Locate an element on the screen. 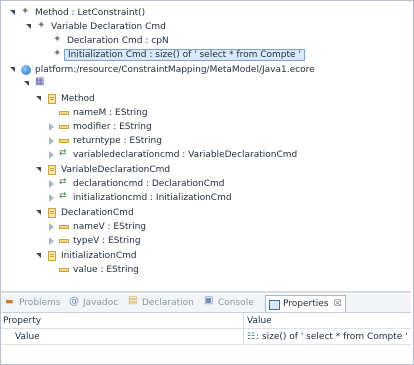  tree-item-label: initializationcmd : InitializationCmd is located at coordinates (152, 197).